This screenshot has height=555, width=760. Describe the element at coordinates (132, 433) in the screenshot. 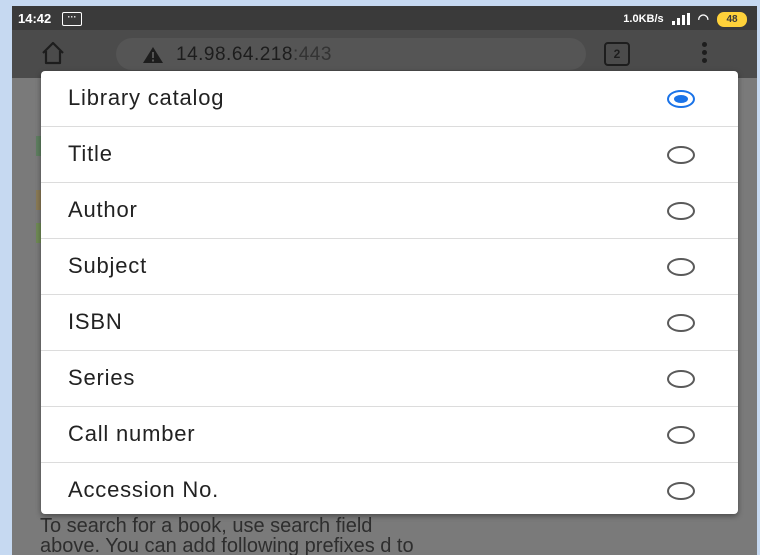

I see `option-label: Call number` at that location.